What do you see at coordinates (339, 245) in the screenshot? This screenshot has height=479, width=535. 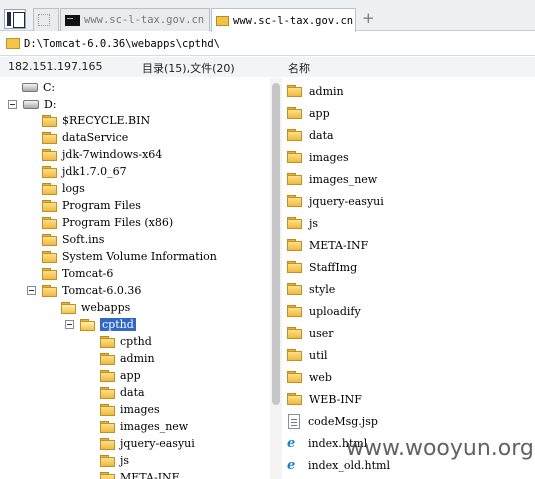 I see `file-name: META-INF` at bounding box center [339, 245].